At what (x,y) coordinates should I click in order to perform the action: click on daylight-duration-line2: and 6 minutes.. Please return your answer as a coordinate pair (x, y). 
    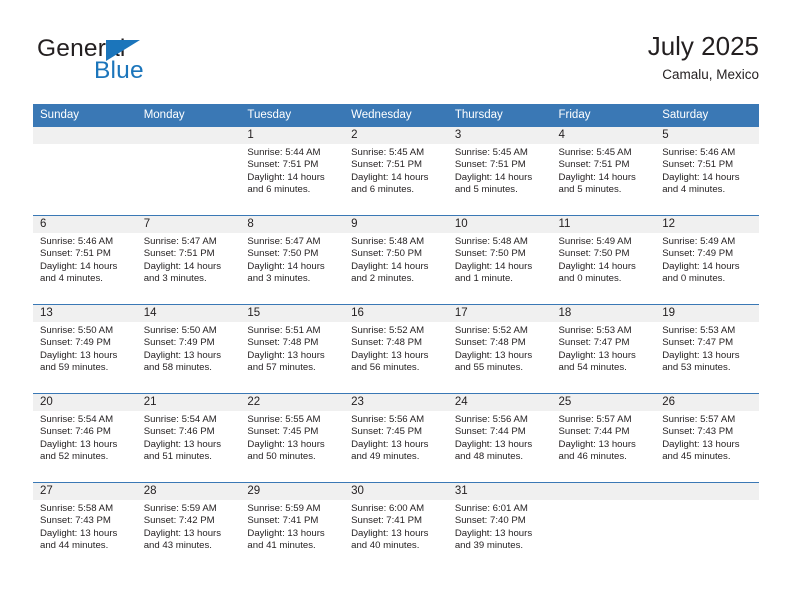
    Looking at the image, I should click on (279, 190).